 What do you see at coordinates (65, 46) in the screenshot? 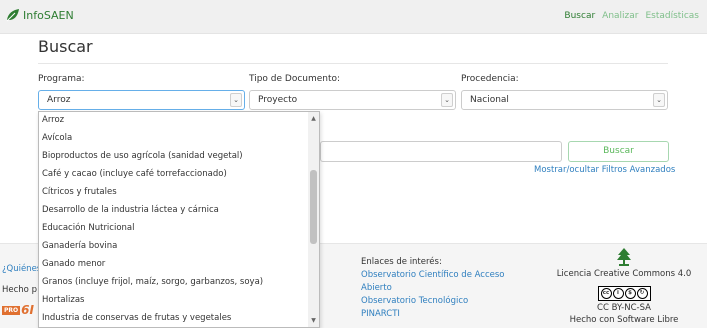
I see `page-title: Buscar` at bounding box center [65, 46].